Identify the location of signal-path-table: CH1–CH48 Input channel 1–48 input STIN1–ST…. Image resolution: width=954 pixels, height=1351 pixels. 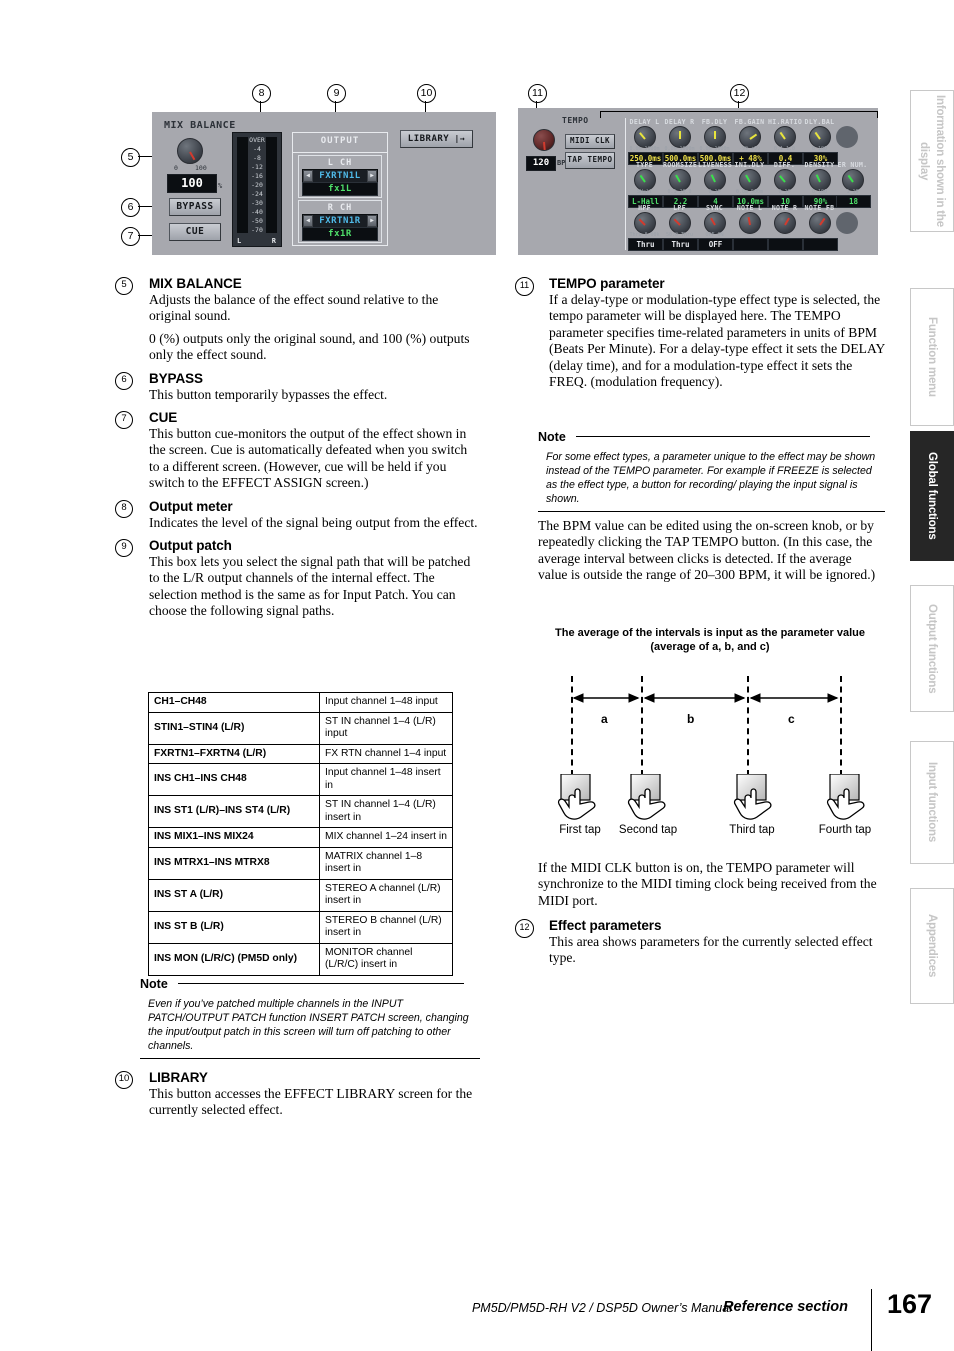
(300, 834).